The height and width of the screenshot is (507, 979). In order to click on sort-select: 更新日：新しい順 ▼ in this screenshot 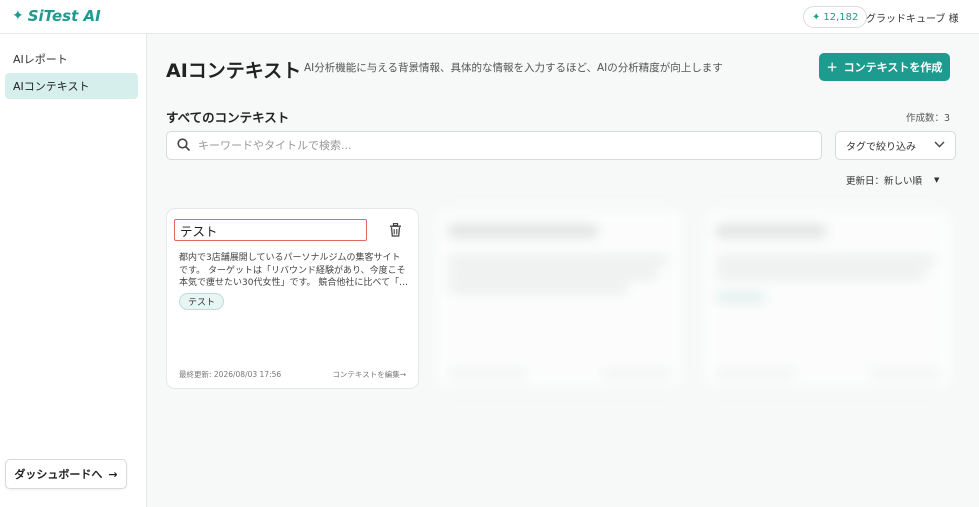, I will do `click(892, 180)`.